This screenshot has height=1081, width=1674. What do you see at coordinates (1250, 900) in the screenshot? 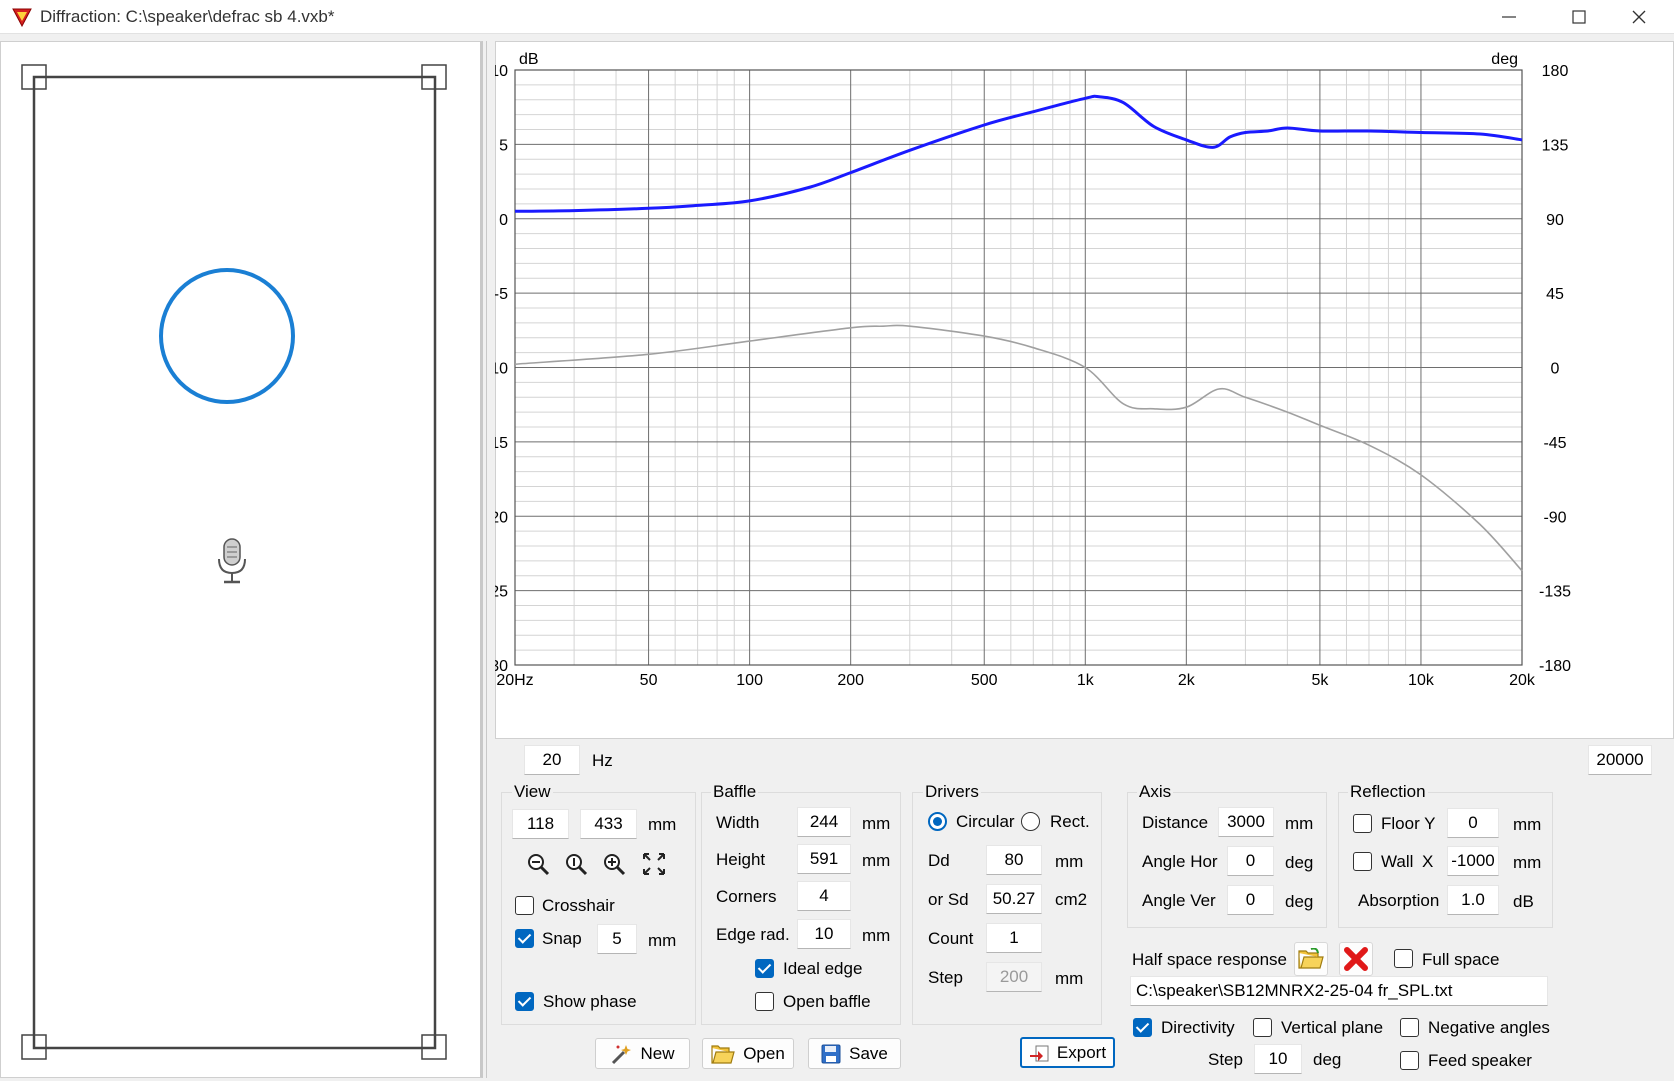
I see `angle-ver-input: 0` at bounding box center [1250, 900].